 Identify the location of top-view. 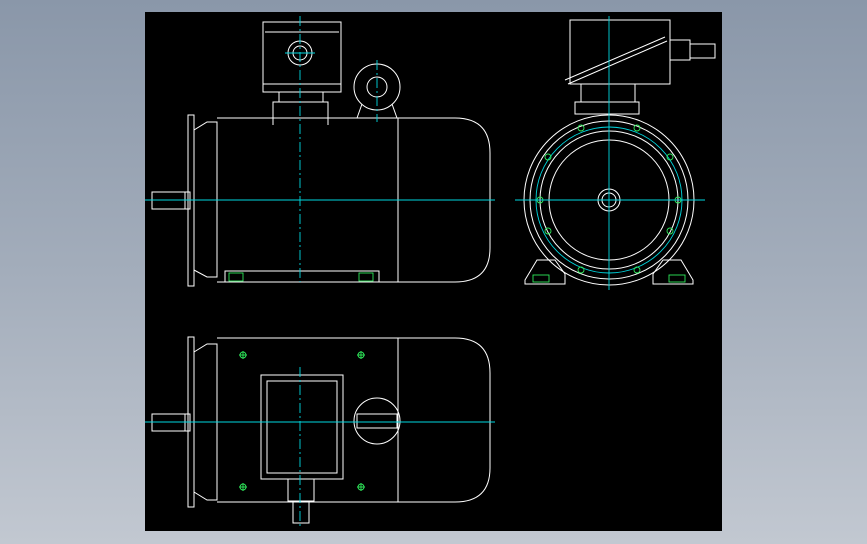
(320, 431).